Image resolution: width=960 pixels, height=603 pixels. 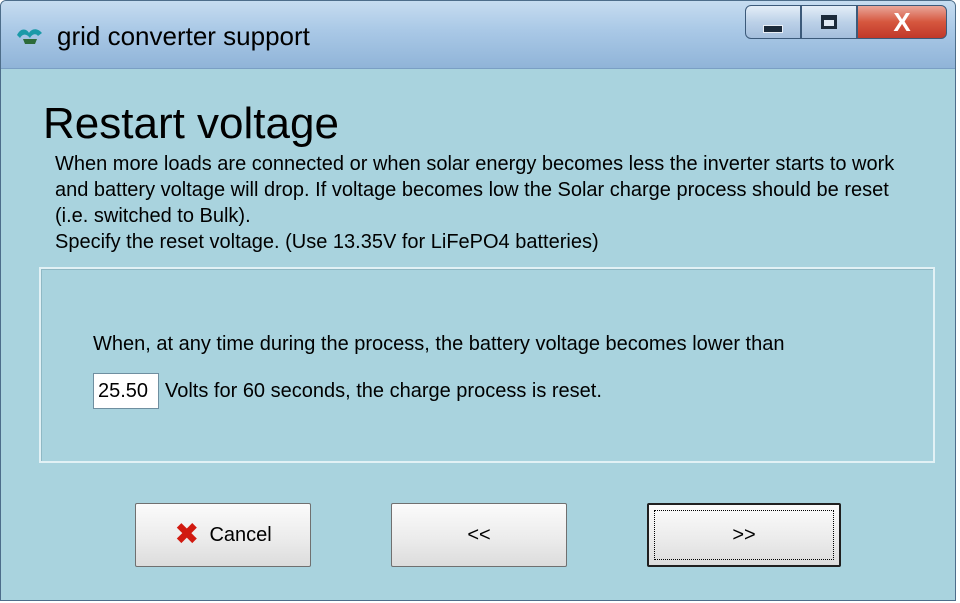 I want to click on window-controls: X, so click(x=846, y=23).